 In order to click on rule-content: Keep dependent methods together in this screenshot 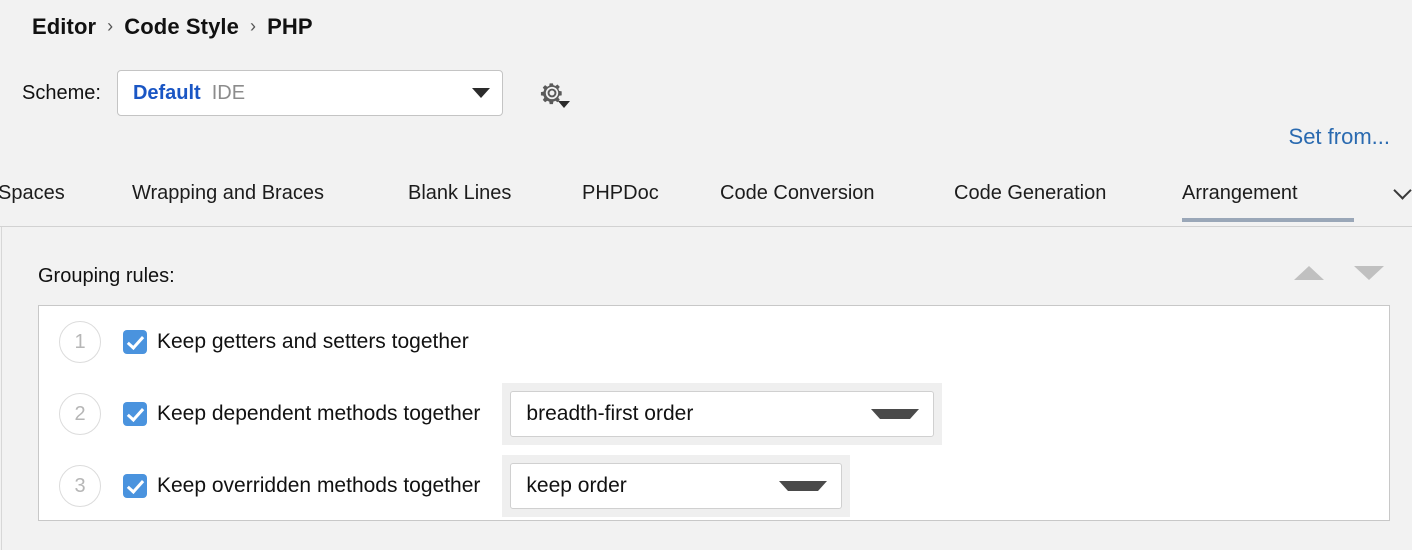, I will do `click(301, 414)`.